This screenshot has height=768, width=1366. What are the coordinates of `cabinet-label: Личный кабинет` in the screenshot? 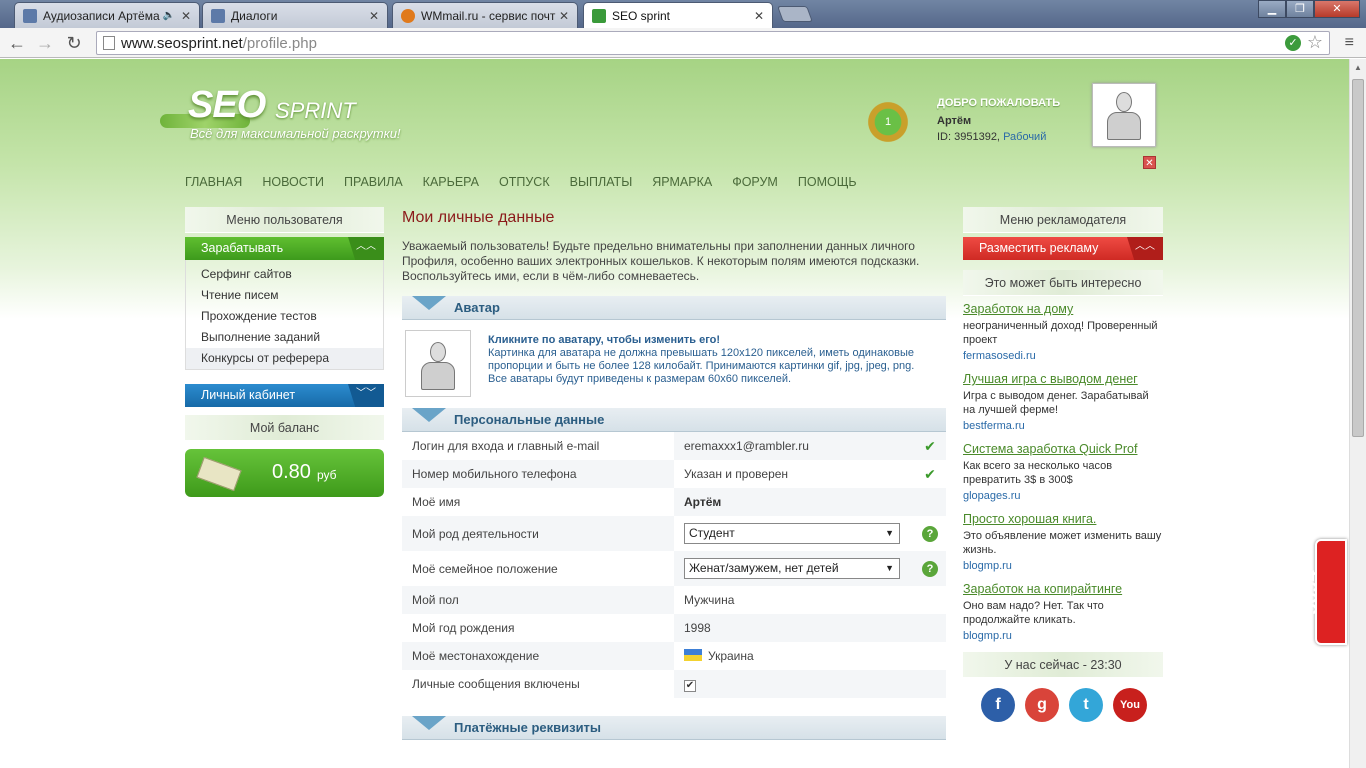 It's located at (248, 395).